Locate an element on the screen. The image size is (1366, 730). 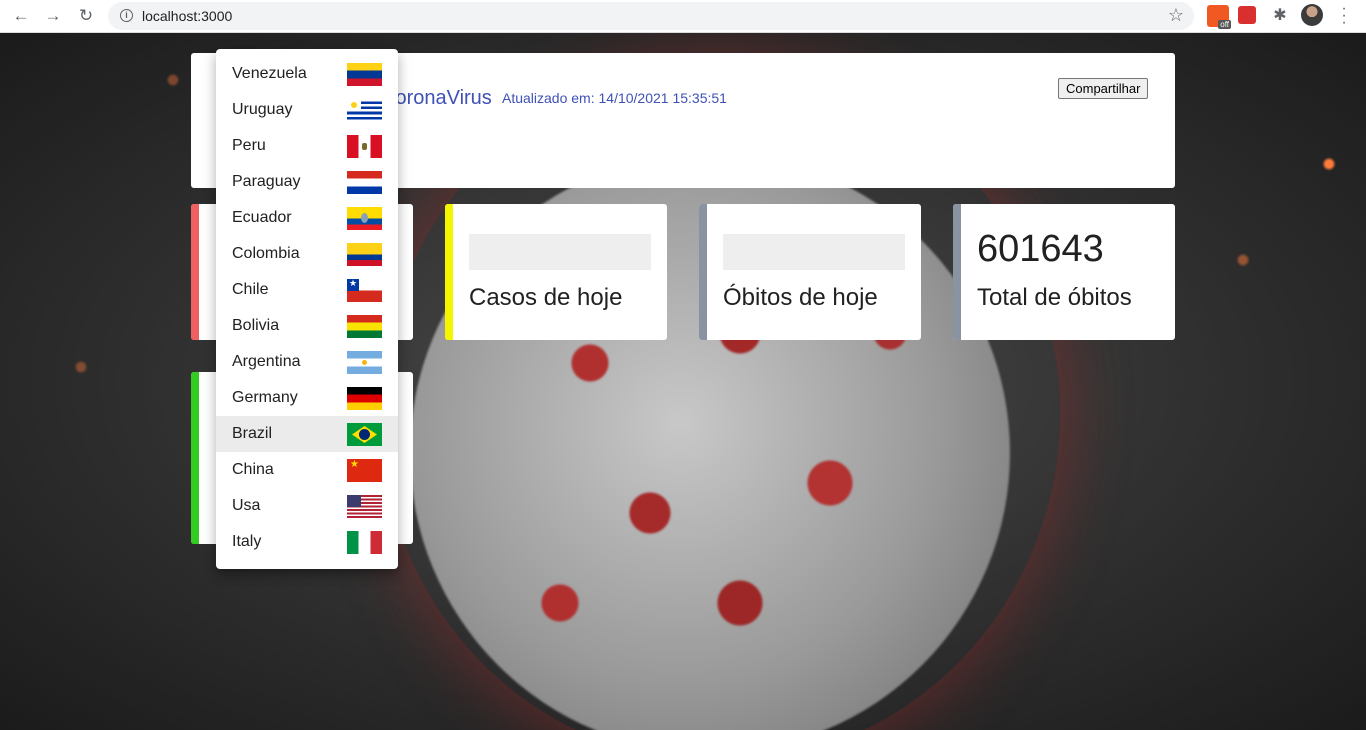
country-option-label: Chile is located at coordinates (250, 289).